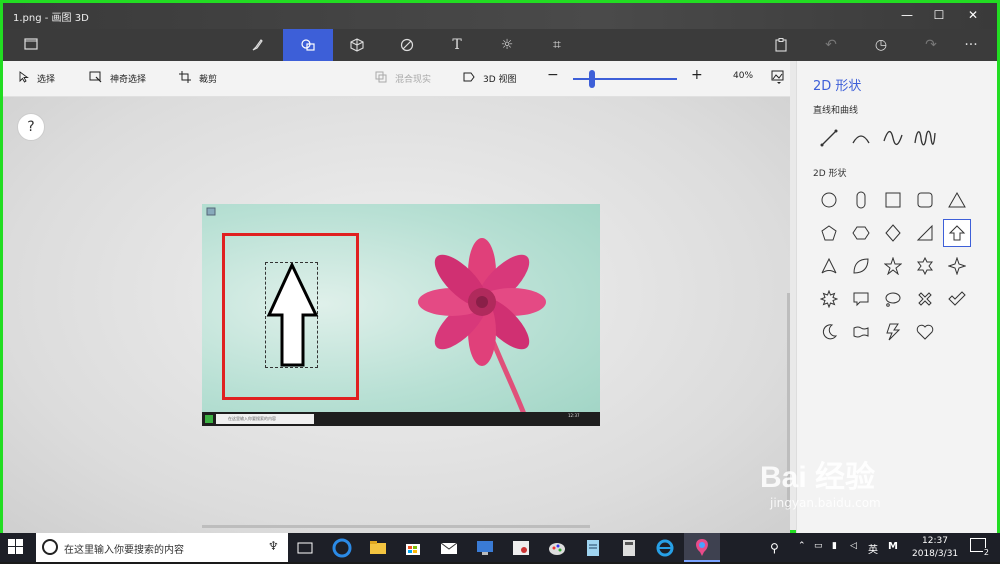 The height and width of the screenshot is (564, 1000). What do you see at coordinates (19, 550) in the screenshot?
I see `windows-start-icon` at bounding box center [19, 550].